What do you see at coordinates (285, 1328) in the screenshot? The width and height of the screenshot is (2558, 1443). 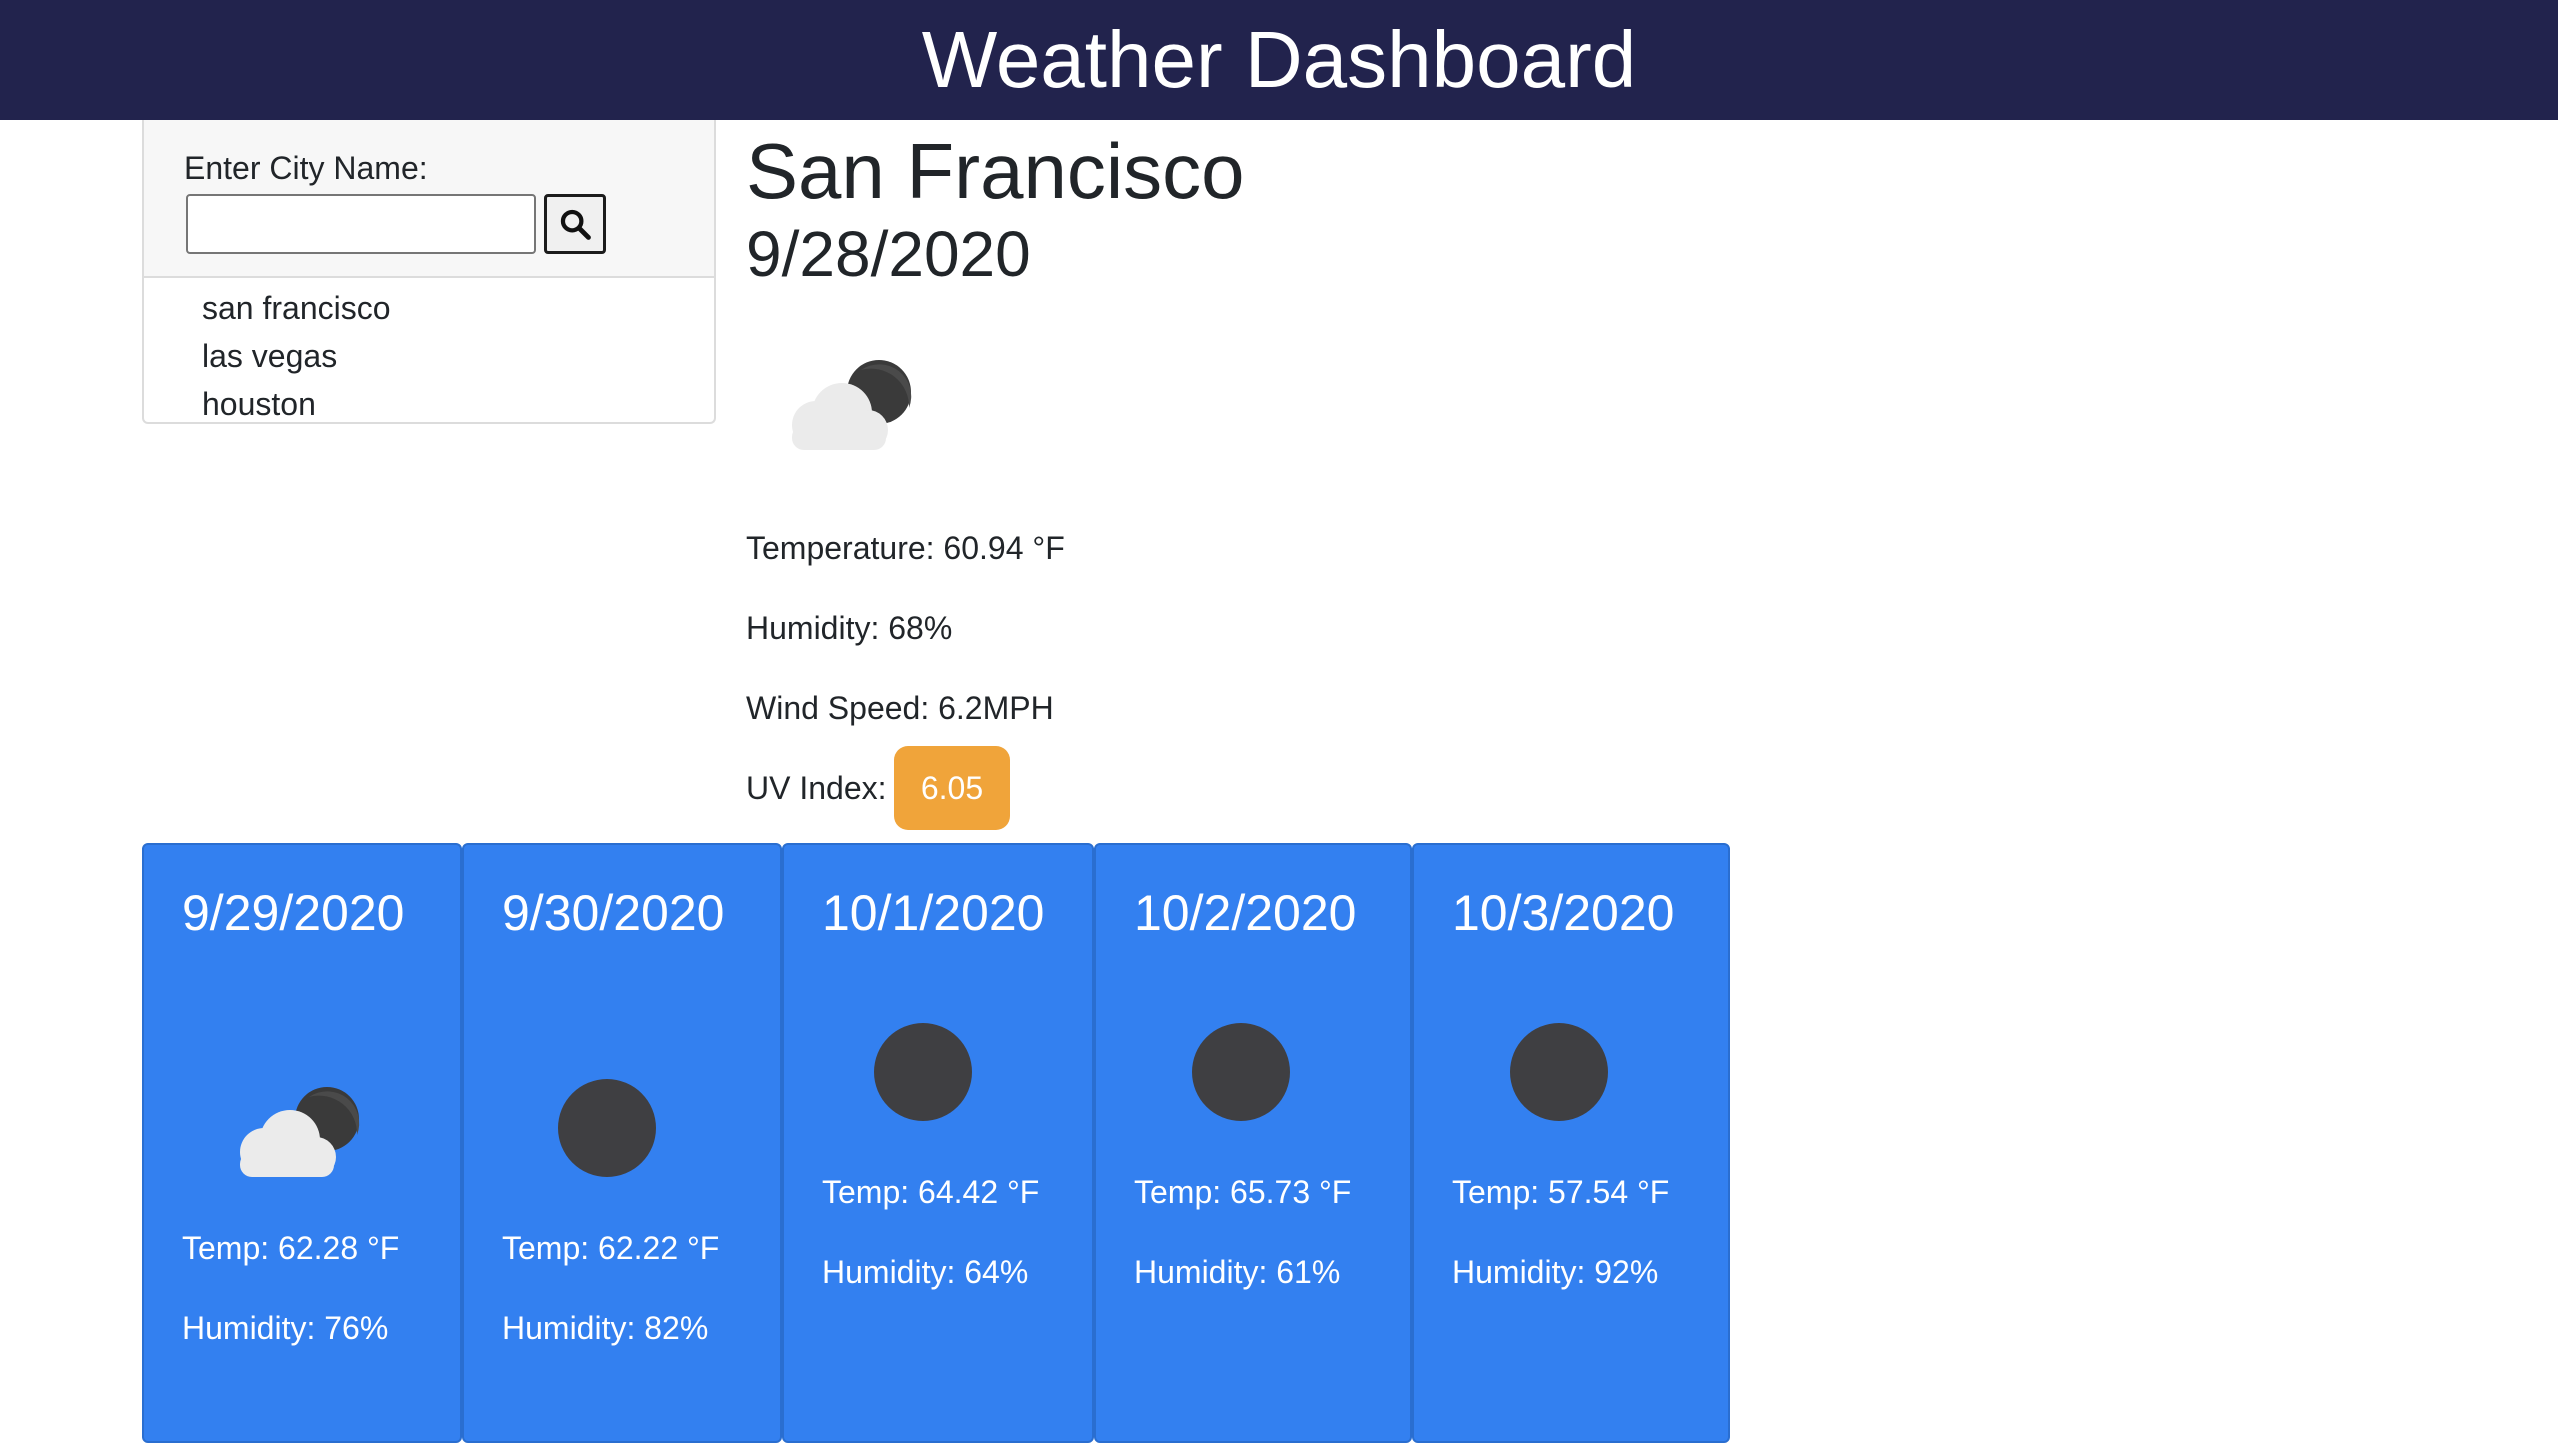 I see `forecast-humidity: Humidity: 76%` at bounding box center [285, 1328].